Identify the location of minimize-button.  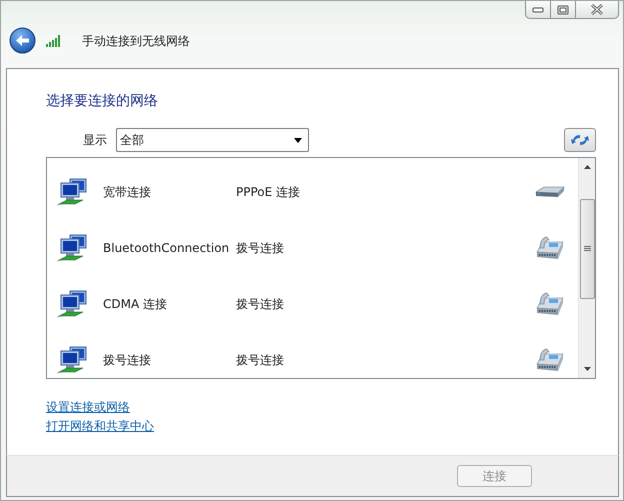
(538, 10).